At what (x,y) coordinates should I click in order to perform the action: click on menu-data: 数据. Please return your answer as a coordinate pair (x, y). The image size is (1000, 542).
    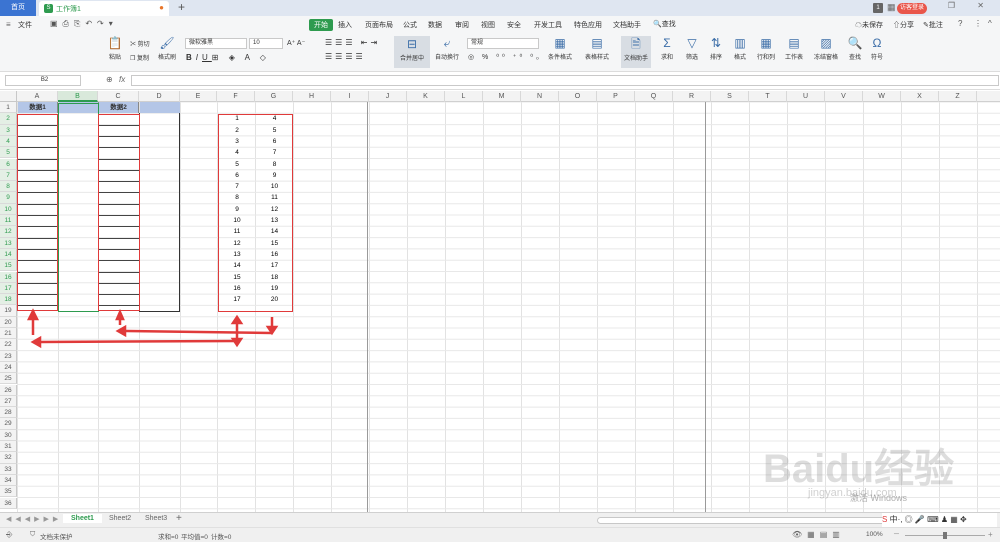
    Looking at the image, I should click on (435, 25).